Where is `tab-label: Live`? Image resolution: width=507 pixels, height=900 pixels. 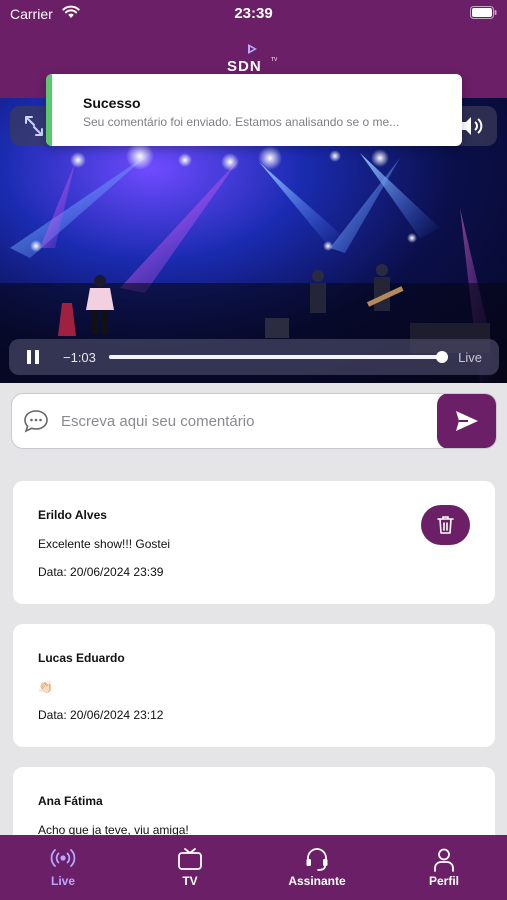 tab-label: Live is located at coordinates (62, 881).